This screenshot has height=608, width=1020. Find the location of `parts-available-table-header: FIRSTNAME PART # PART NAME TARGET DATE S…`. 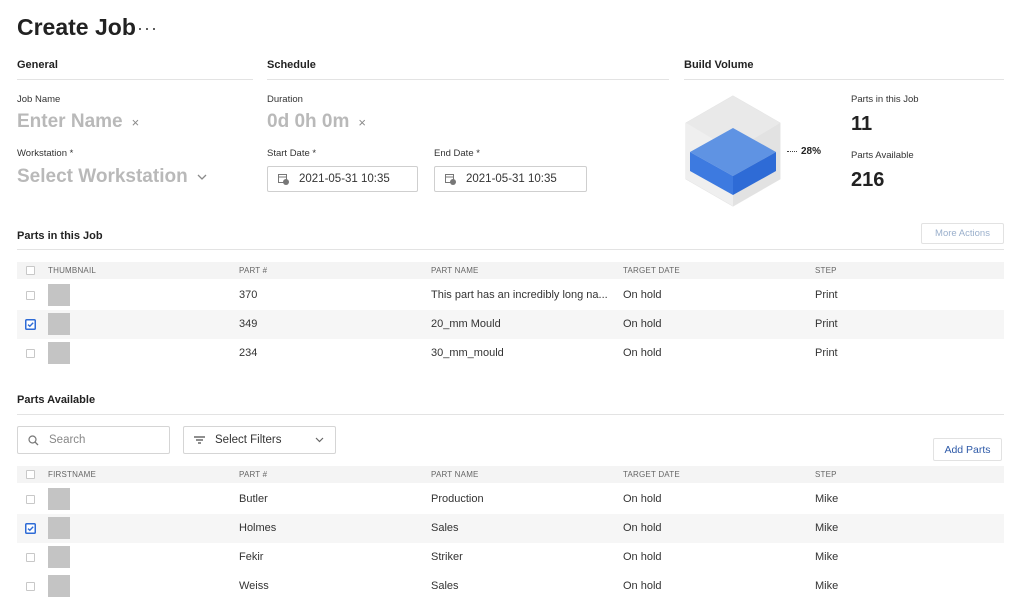

parts-available-table-header: FIRSTNAME PART # PART NAME TARGET DATE S… is located at coordinates (510, 474).